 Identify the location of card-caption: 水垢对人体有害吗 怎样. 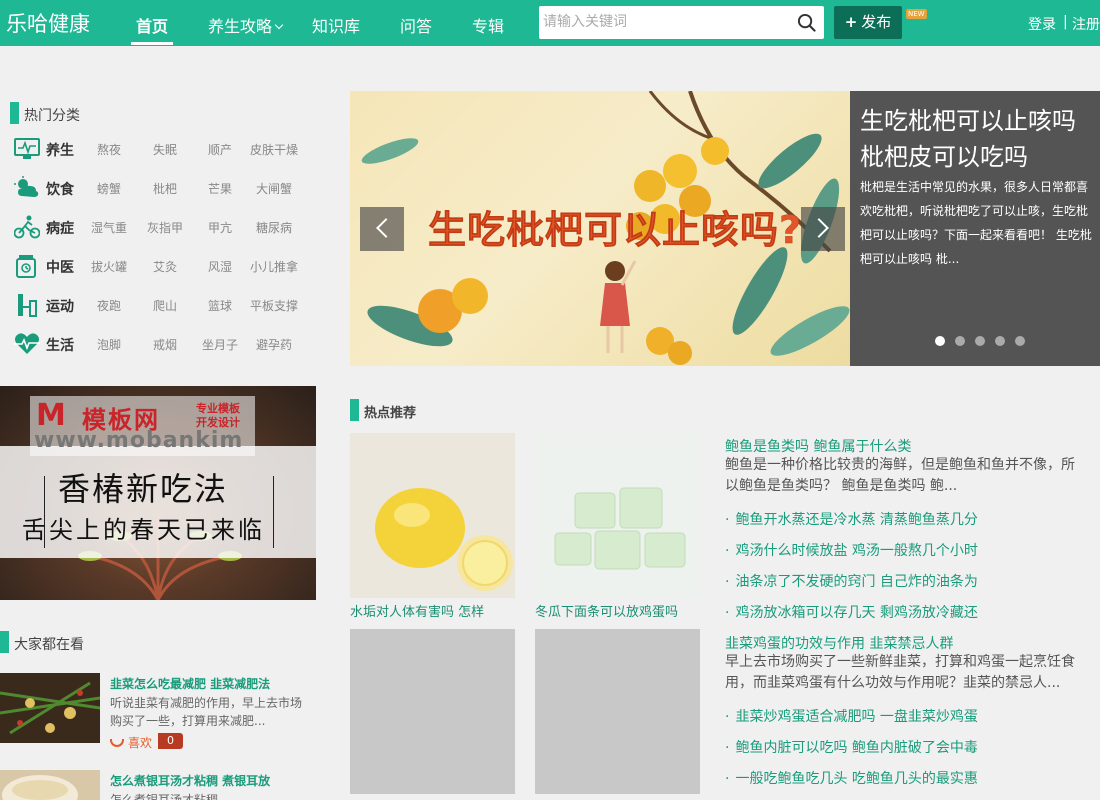
(417, 612).